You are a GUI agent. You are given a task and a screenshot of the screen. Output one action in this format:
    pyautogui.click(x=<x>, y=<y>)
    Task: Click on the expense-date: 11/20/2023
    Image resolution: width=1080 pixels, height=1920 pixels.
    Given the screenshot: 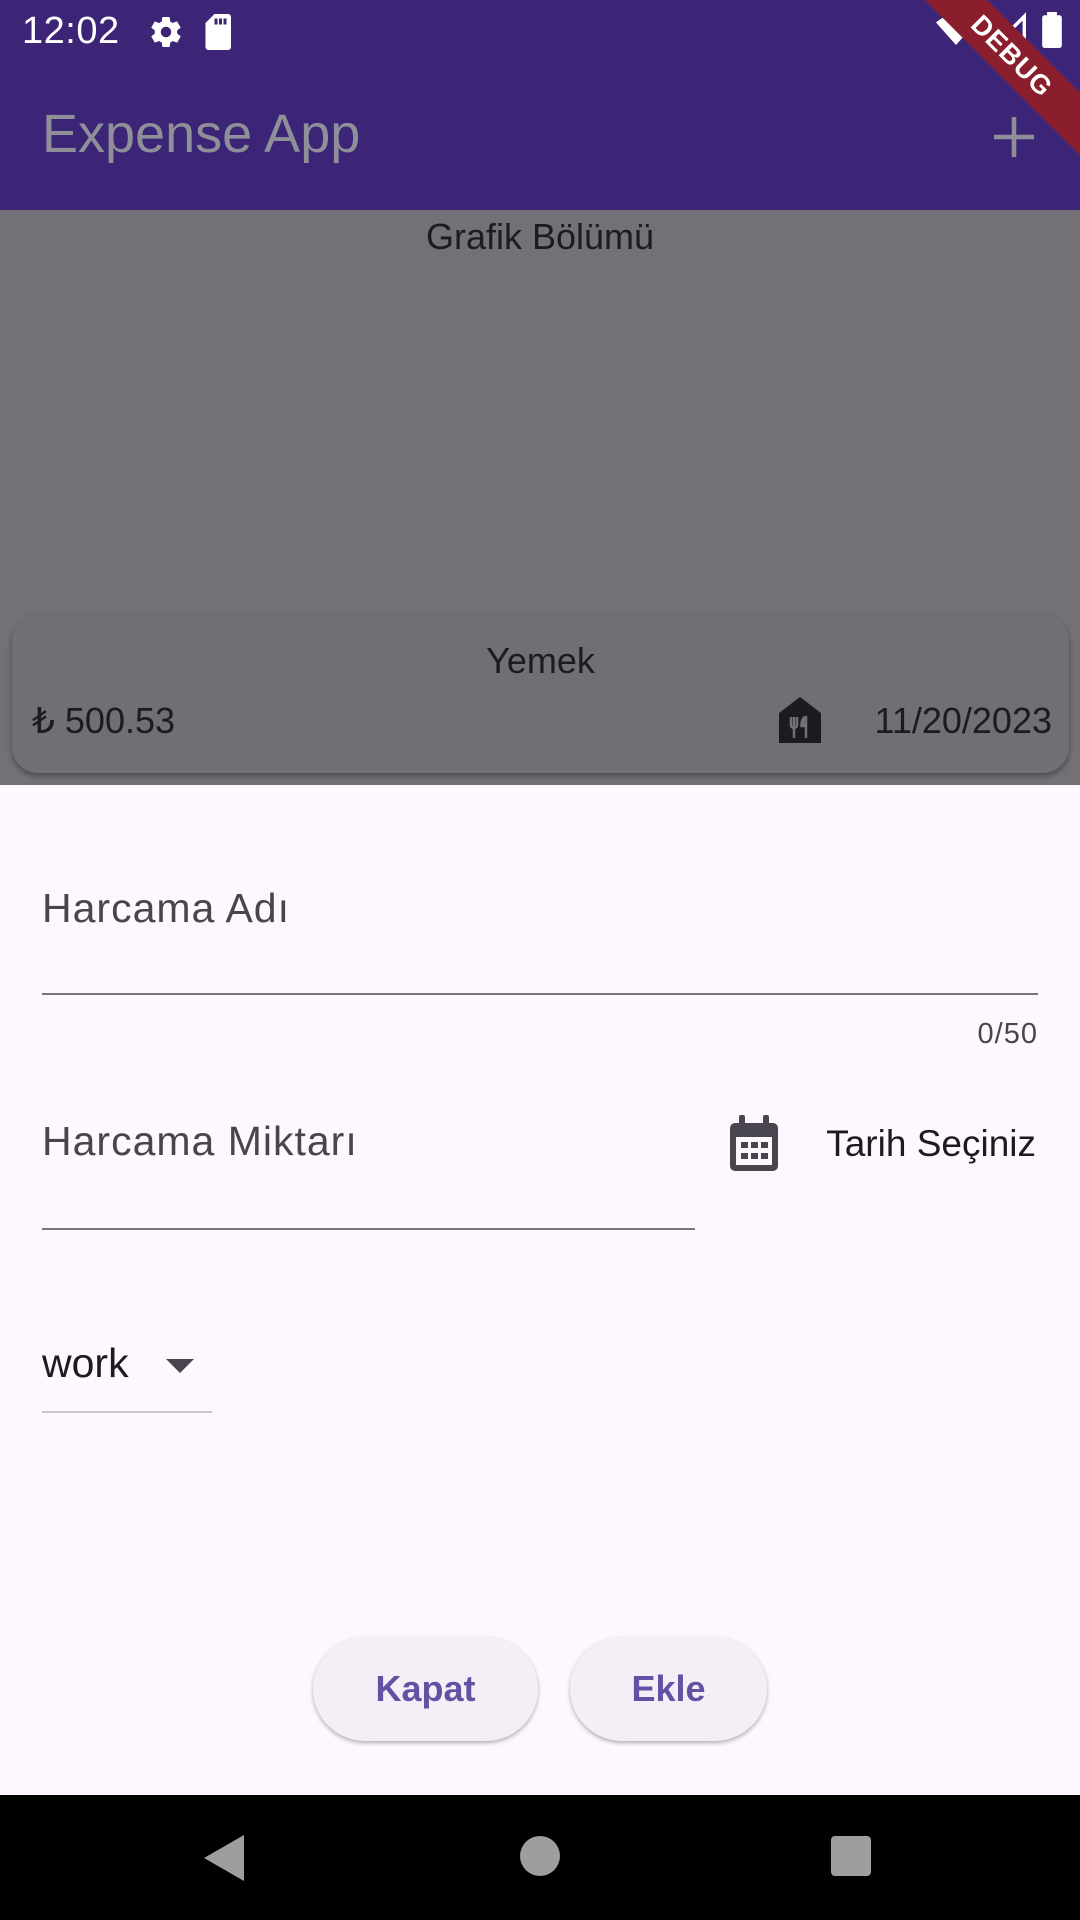 What is the action you would take?
    pyautogui.click(x=963, y=720)
    